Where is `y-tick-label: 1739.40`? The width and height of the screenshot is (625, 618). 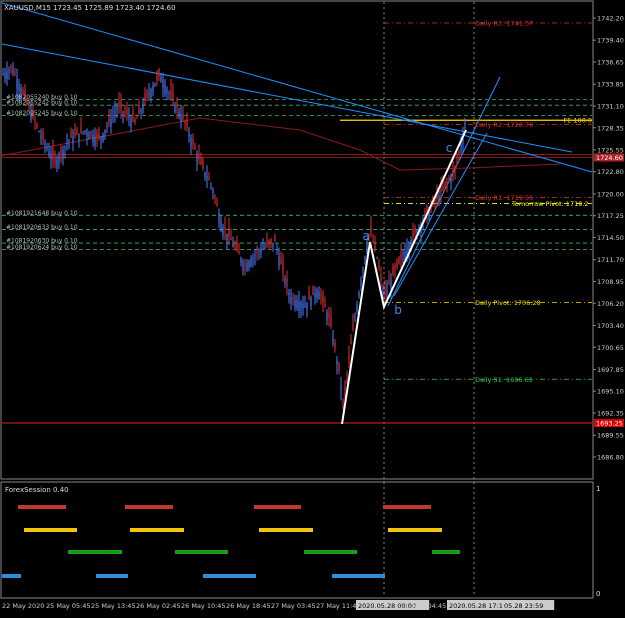
y-tick-label: 1739.40 is located at coordinates (610, 41).